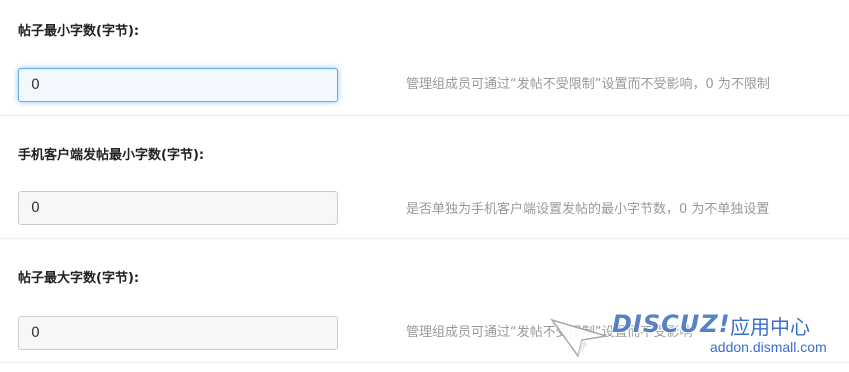 This screenshot has height=372, width=849. What do you see at coordinates (111, 155) in the screenshot?
I see `setting-label: 手机客户端发帖最小字数(字节):` at bounding box center [111, 155].